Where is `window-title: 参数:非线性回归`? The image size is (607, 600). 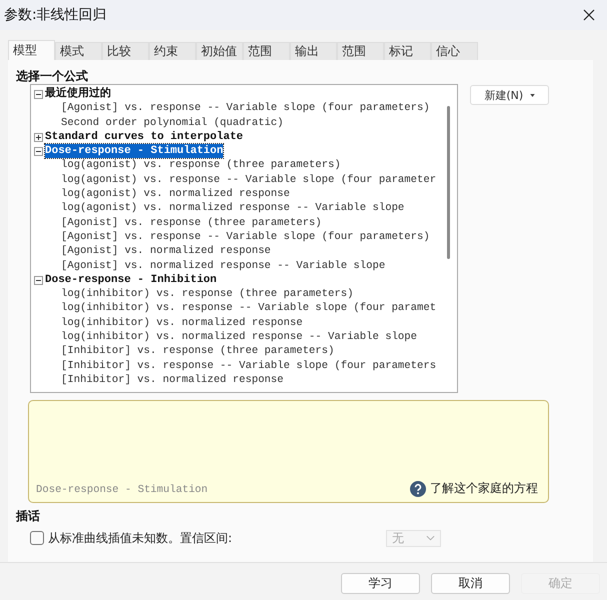
window-title: 参数:非线性回归 is located at coordinates (55, 15).